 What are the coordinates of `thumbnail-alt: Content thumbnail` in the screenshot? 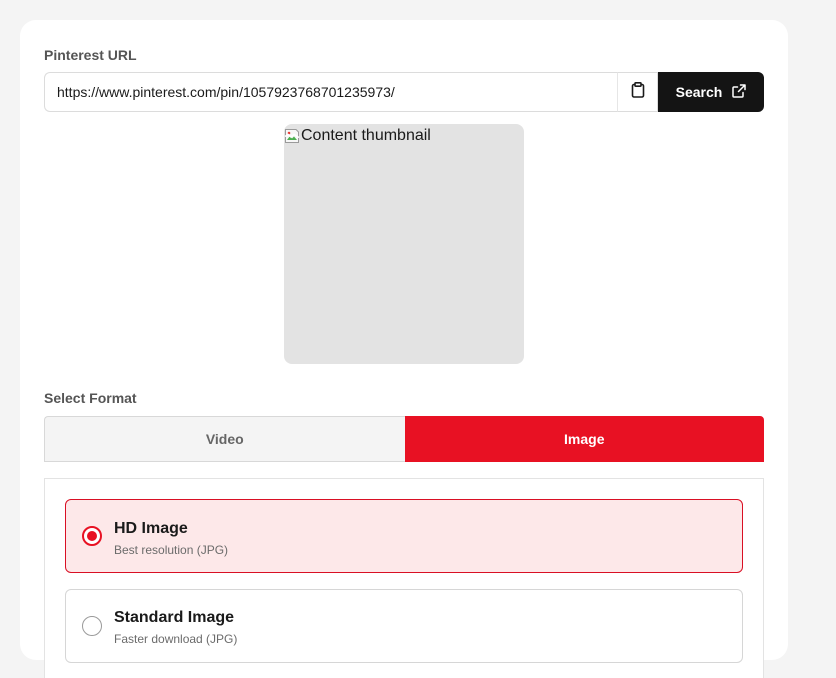 It's located at (357, 138).